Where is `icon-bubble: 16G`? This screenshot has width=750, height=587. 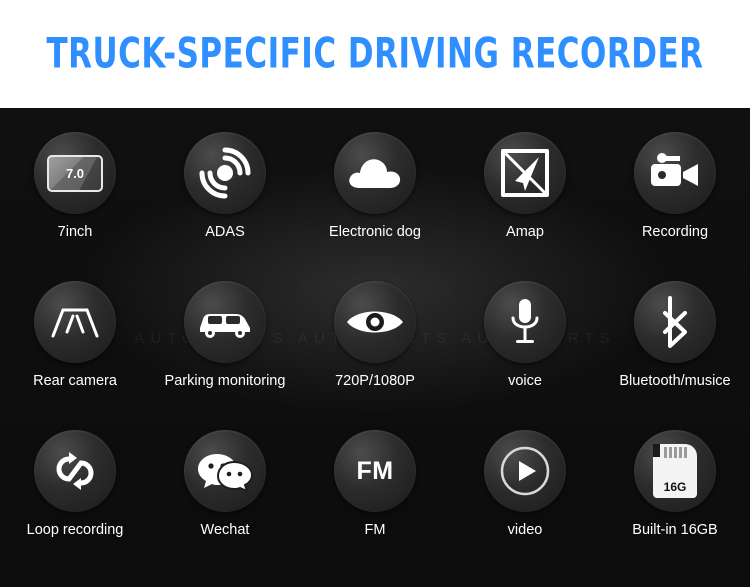
icon-bubble: 16G is located at coordinates (675, 471).